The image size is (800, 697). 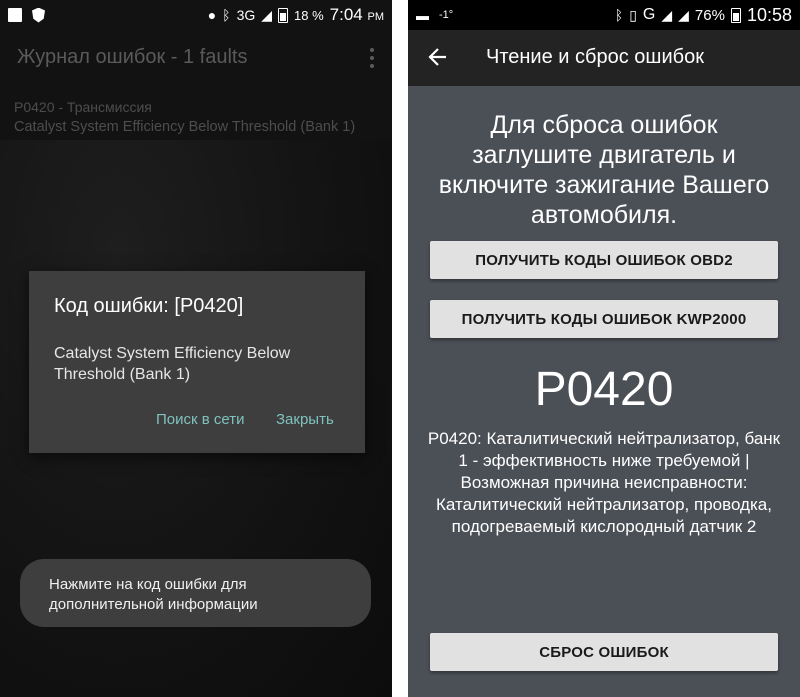 What do you see at coordinates (604, 652) in the screenshot?
I see `reset-faults-button: СБРОС ОШИБОК` at bounding box center [604, 652].